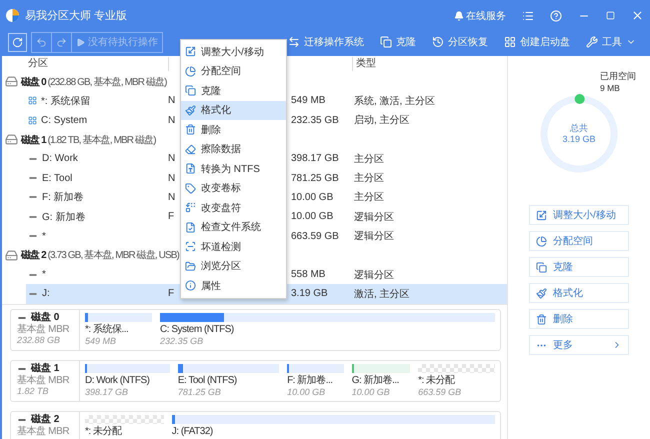  What do you see at coordinates (460, 42) in the screenshot?
I see `toolbar-button: 分区恢复` at bounding box center [460, 42].